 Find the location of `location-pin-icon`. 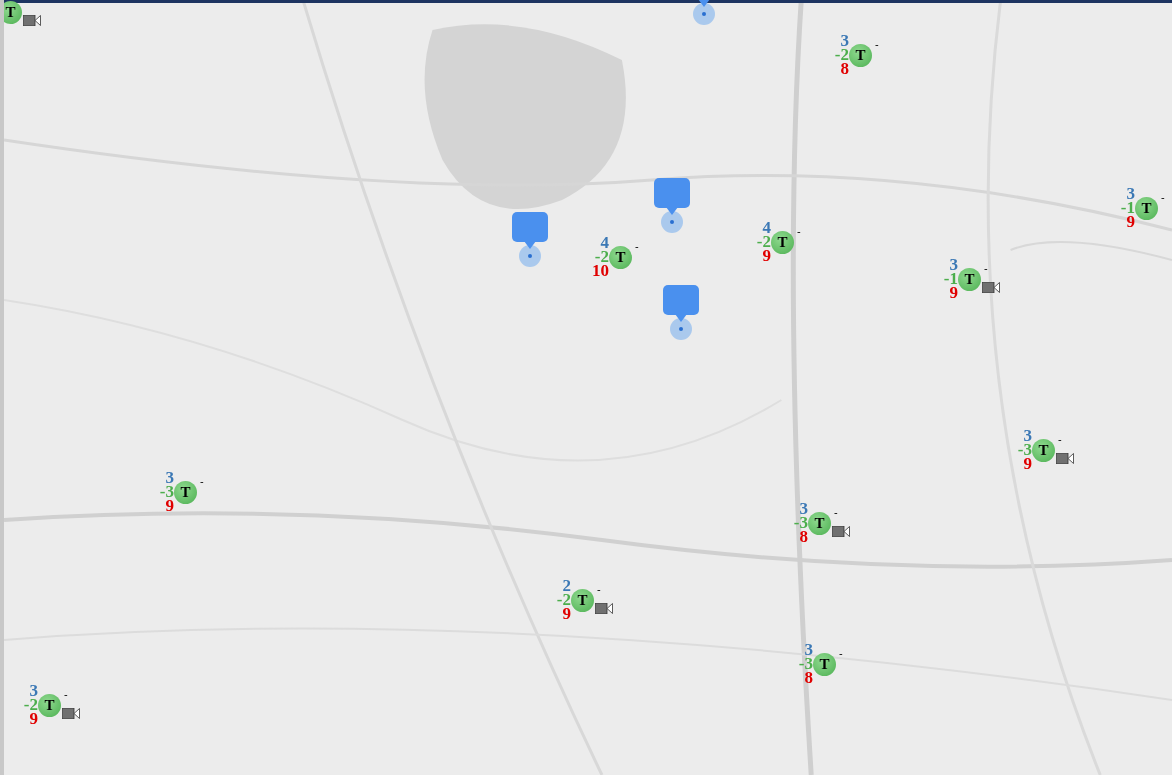

location-pin-icon is located at coordinates (704, 12).